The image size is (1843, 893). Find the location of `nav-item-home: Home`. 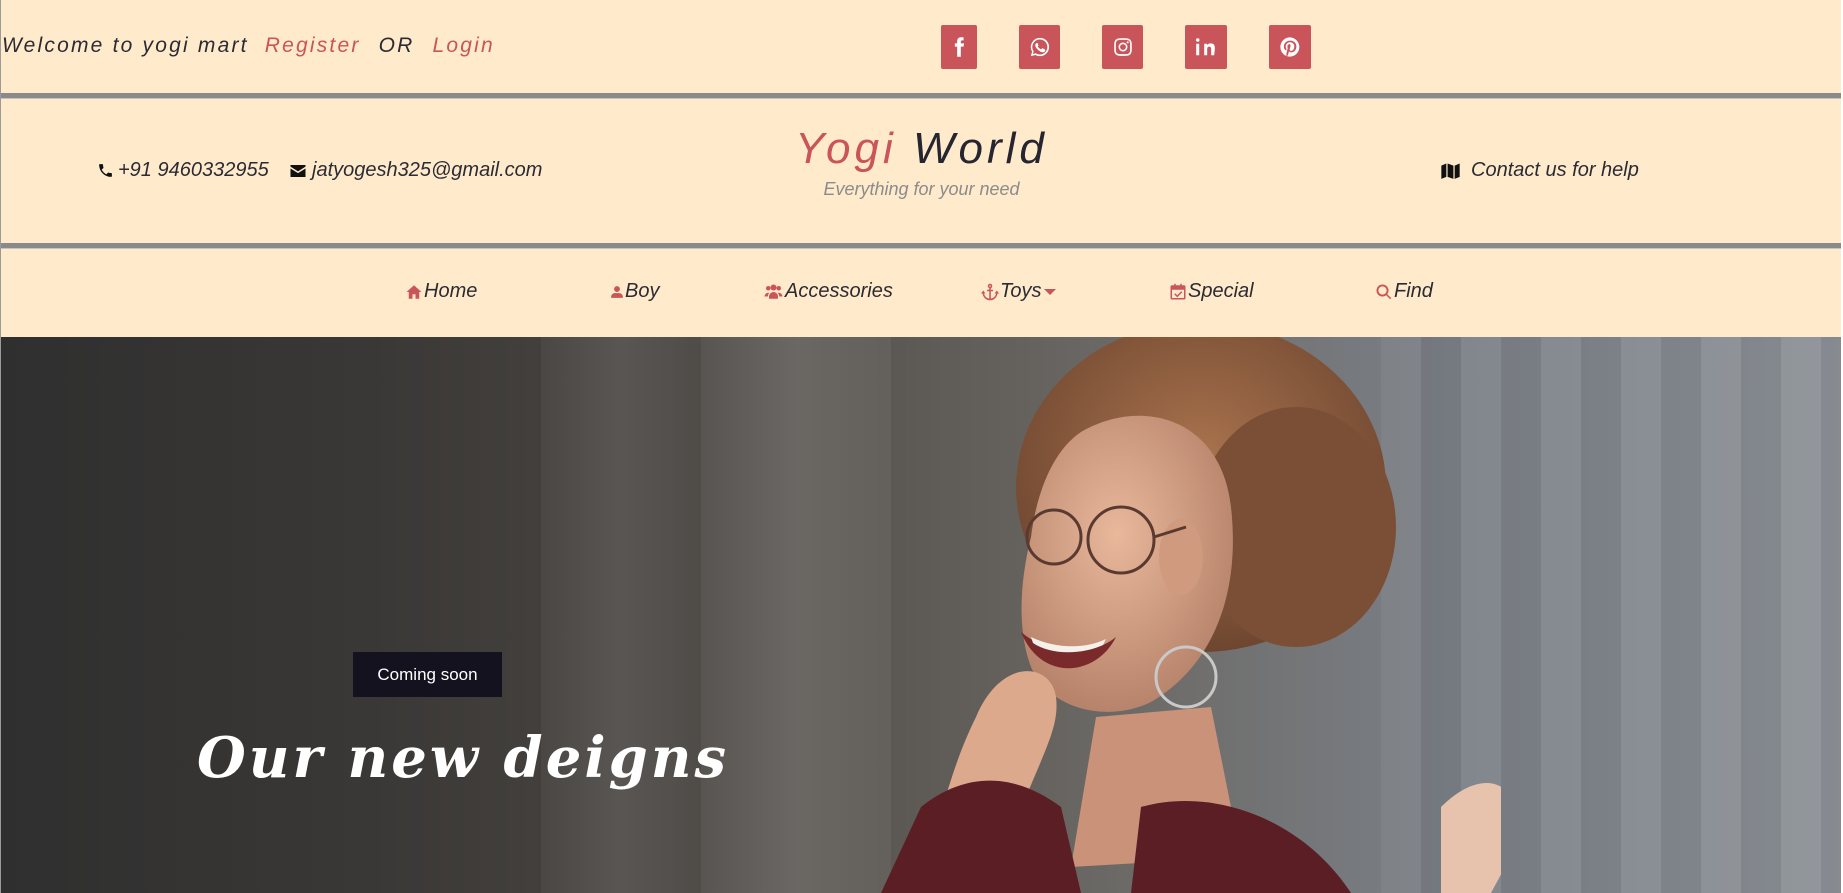

nav-item-home: Home is located at coordinates (441, 291).